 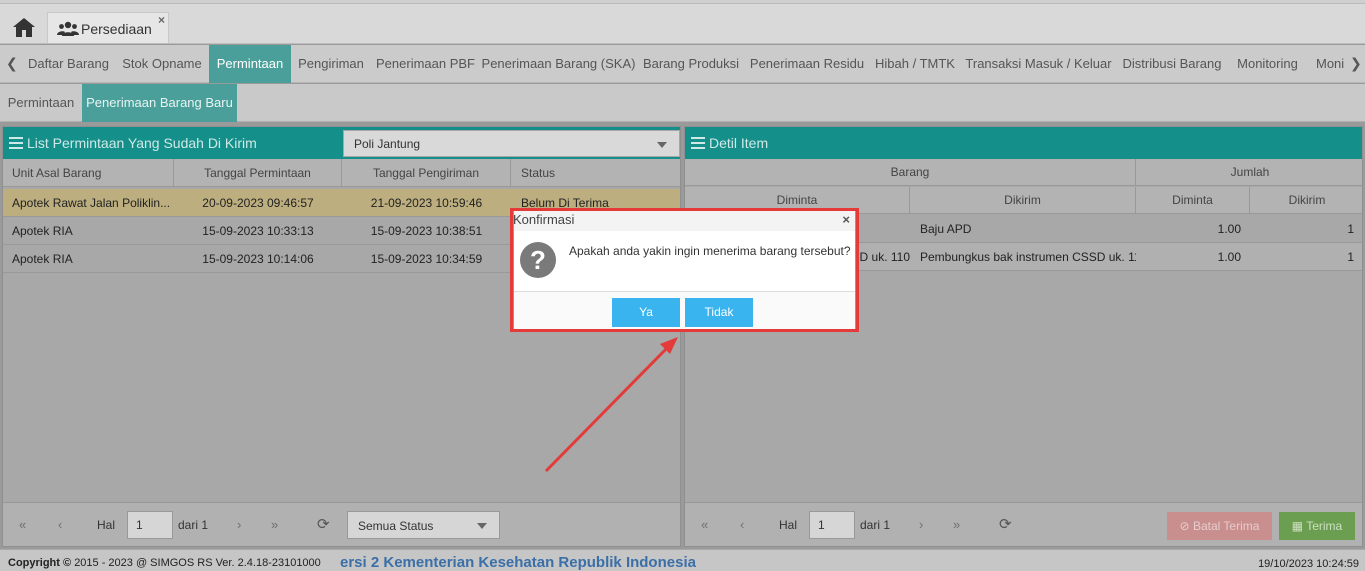 I want to click on tab-barang-produksi: Barang Produksi, so click(x=691, y=64).